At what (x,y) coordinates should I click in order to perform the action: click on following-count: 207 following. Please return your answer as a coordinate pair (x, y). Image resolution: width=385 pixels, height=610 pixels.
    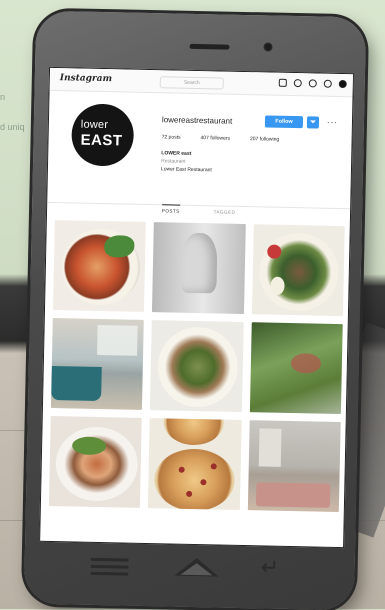
    Looking at the image, I should click on (264, 139).